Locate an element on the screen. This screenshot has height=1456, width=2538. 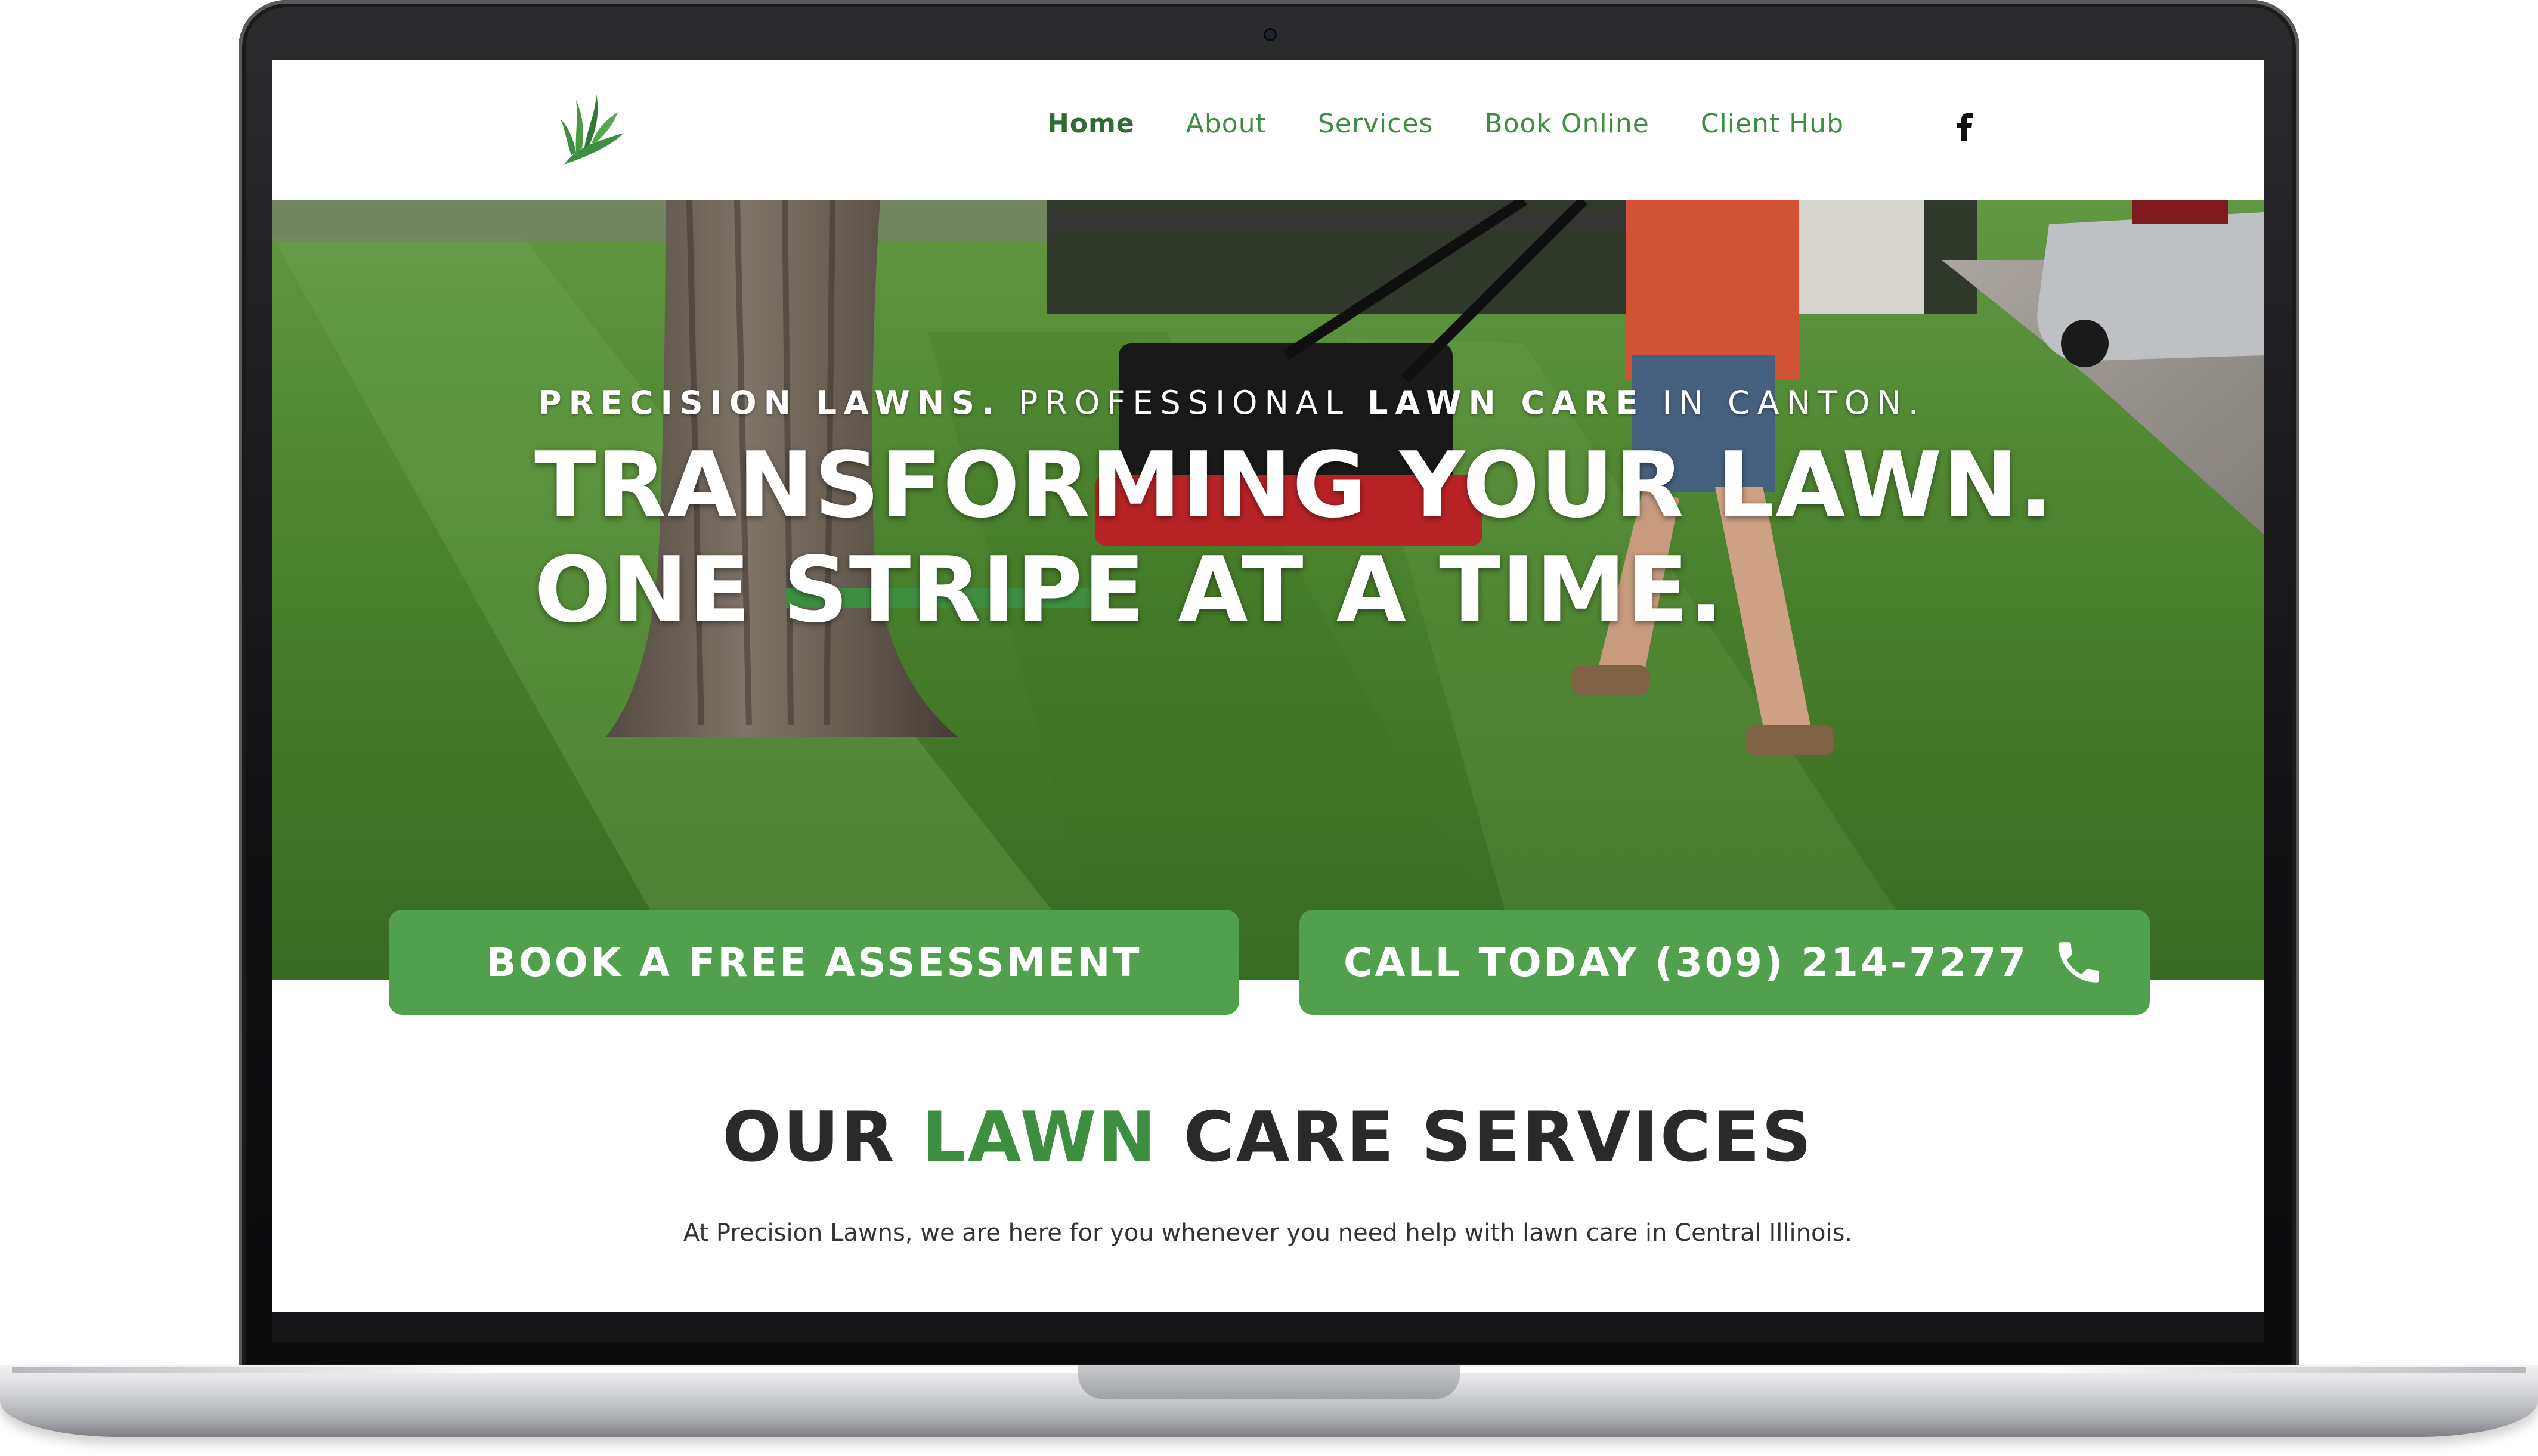
facebook-icon is located at coordinates (1965, 127).